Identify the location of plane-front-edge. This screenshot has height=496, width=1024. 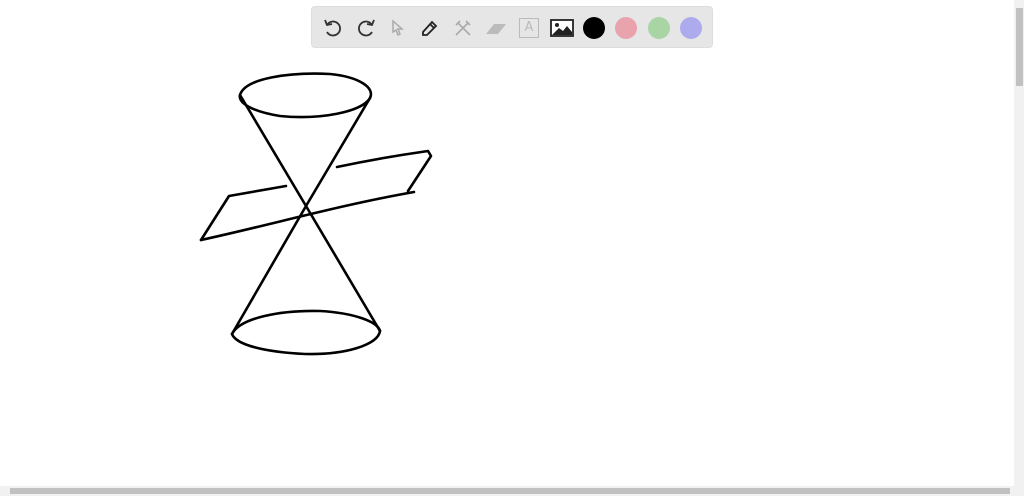
(307, 216).